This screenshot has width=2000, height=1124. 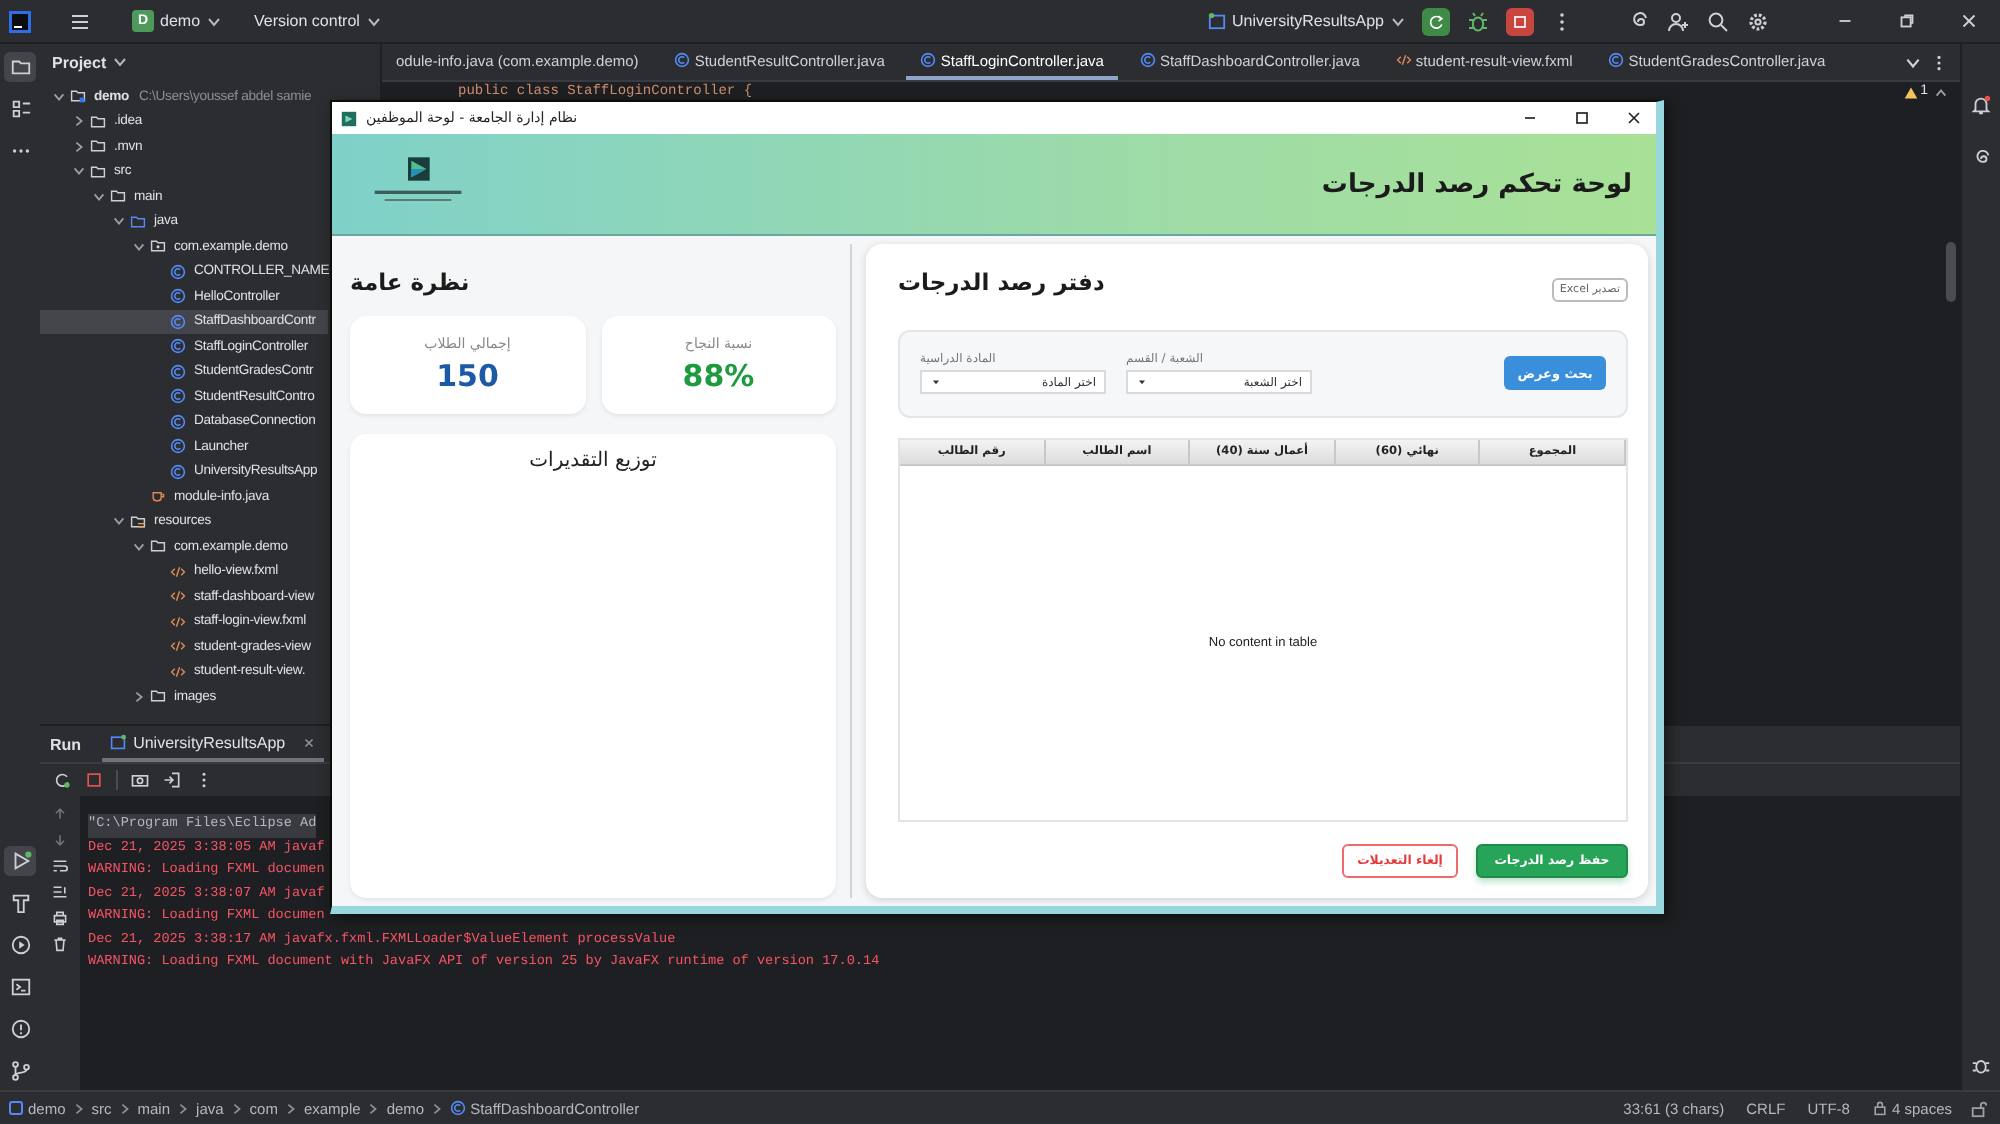 What do you see at coordinates (718, 376) in the screenshot?
I see `stat-value: 88%` at bounding box center [718, 376].